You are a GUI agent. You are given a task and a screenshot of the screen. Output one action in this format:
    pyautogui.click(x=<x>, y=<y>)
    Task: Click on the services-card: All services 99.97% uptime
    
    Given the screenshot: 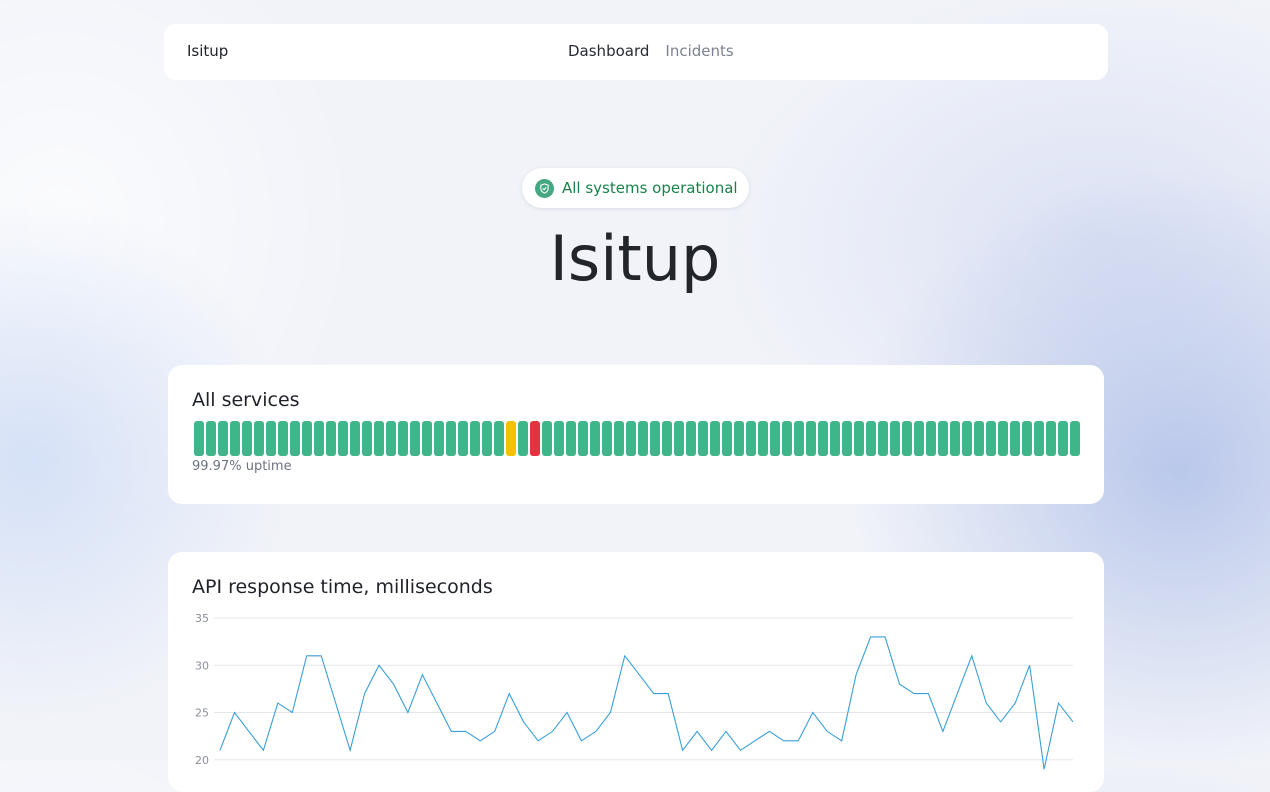 What is the action you would take?
    pyautogui.click(x=636, y=434)
    